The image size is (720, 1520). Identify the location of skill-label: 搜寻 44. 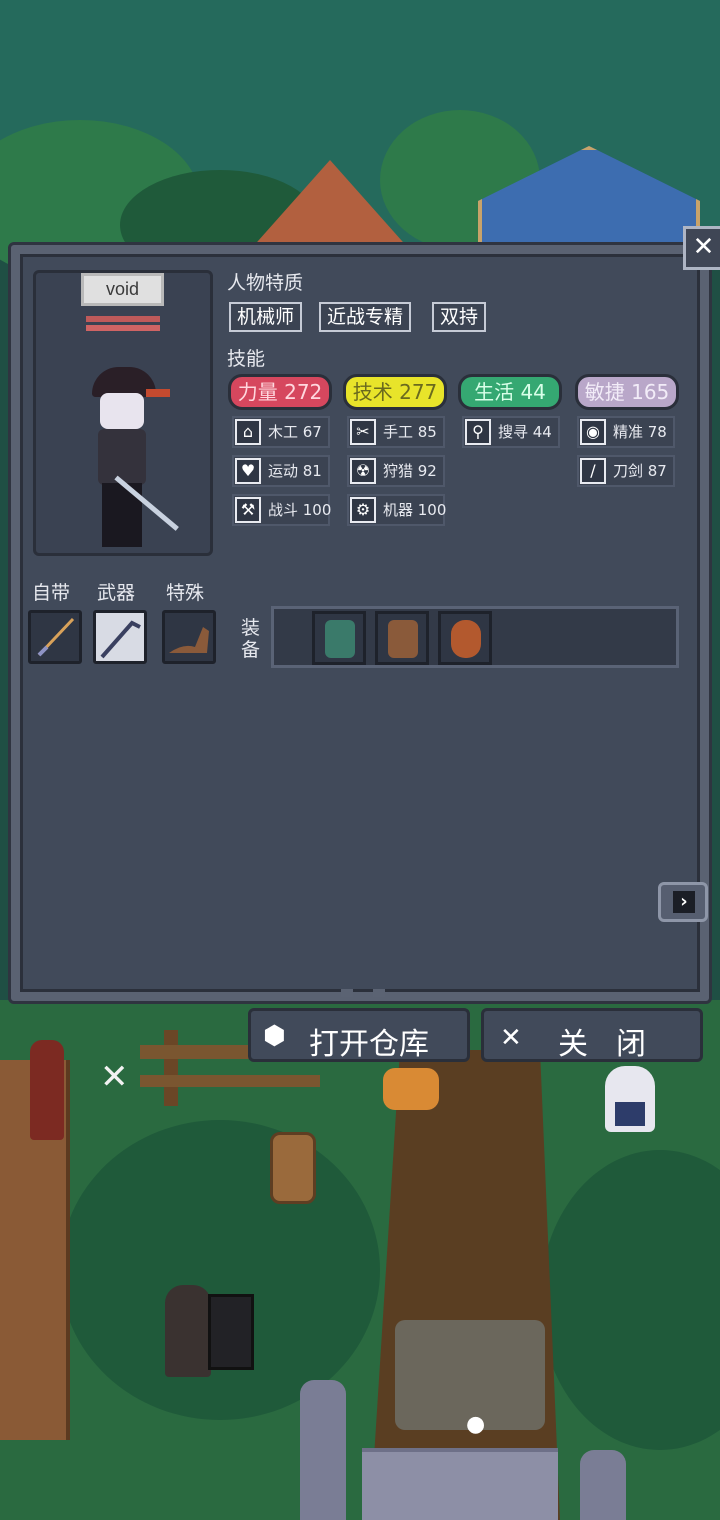
(525, 432).